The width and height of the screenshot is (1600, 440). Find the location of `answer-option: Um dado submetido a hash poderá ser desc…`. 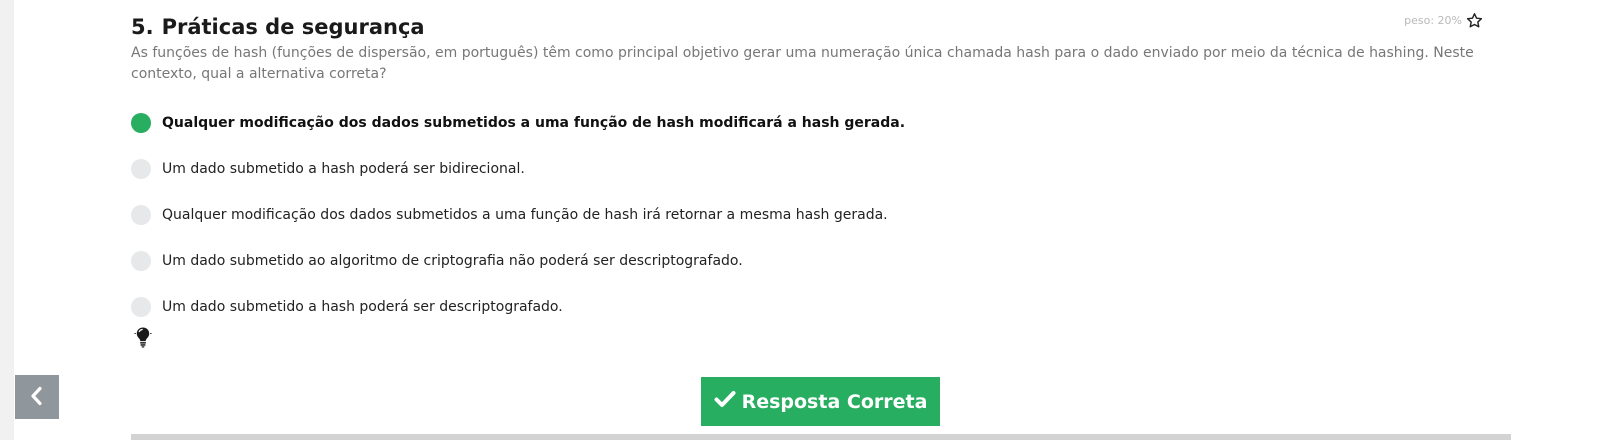

answer-option: Um dado submetido a hash poderá ser desc… is located at coordinates (518, 307).